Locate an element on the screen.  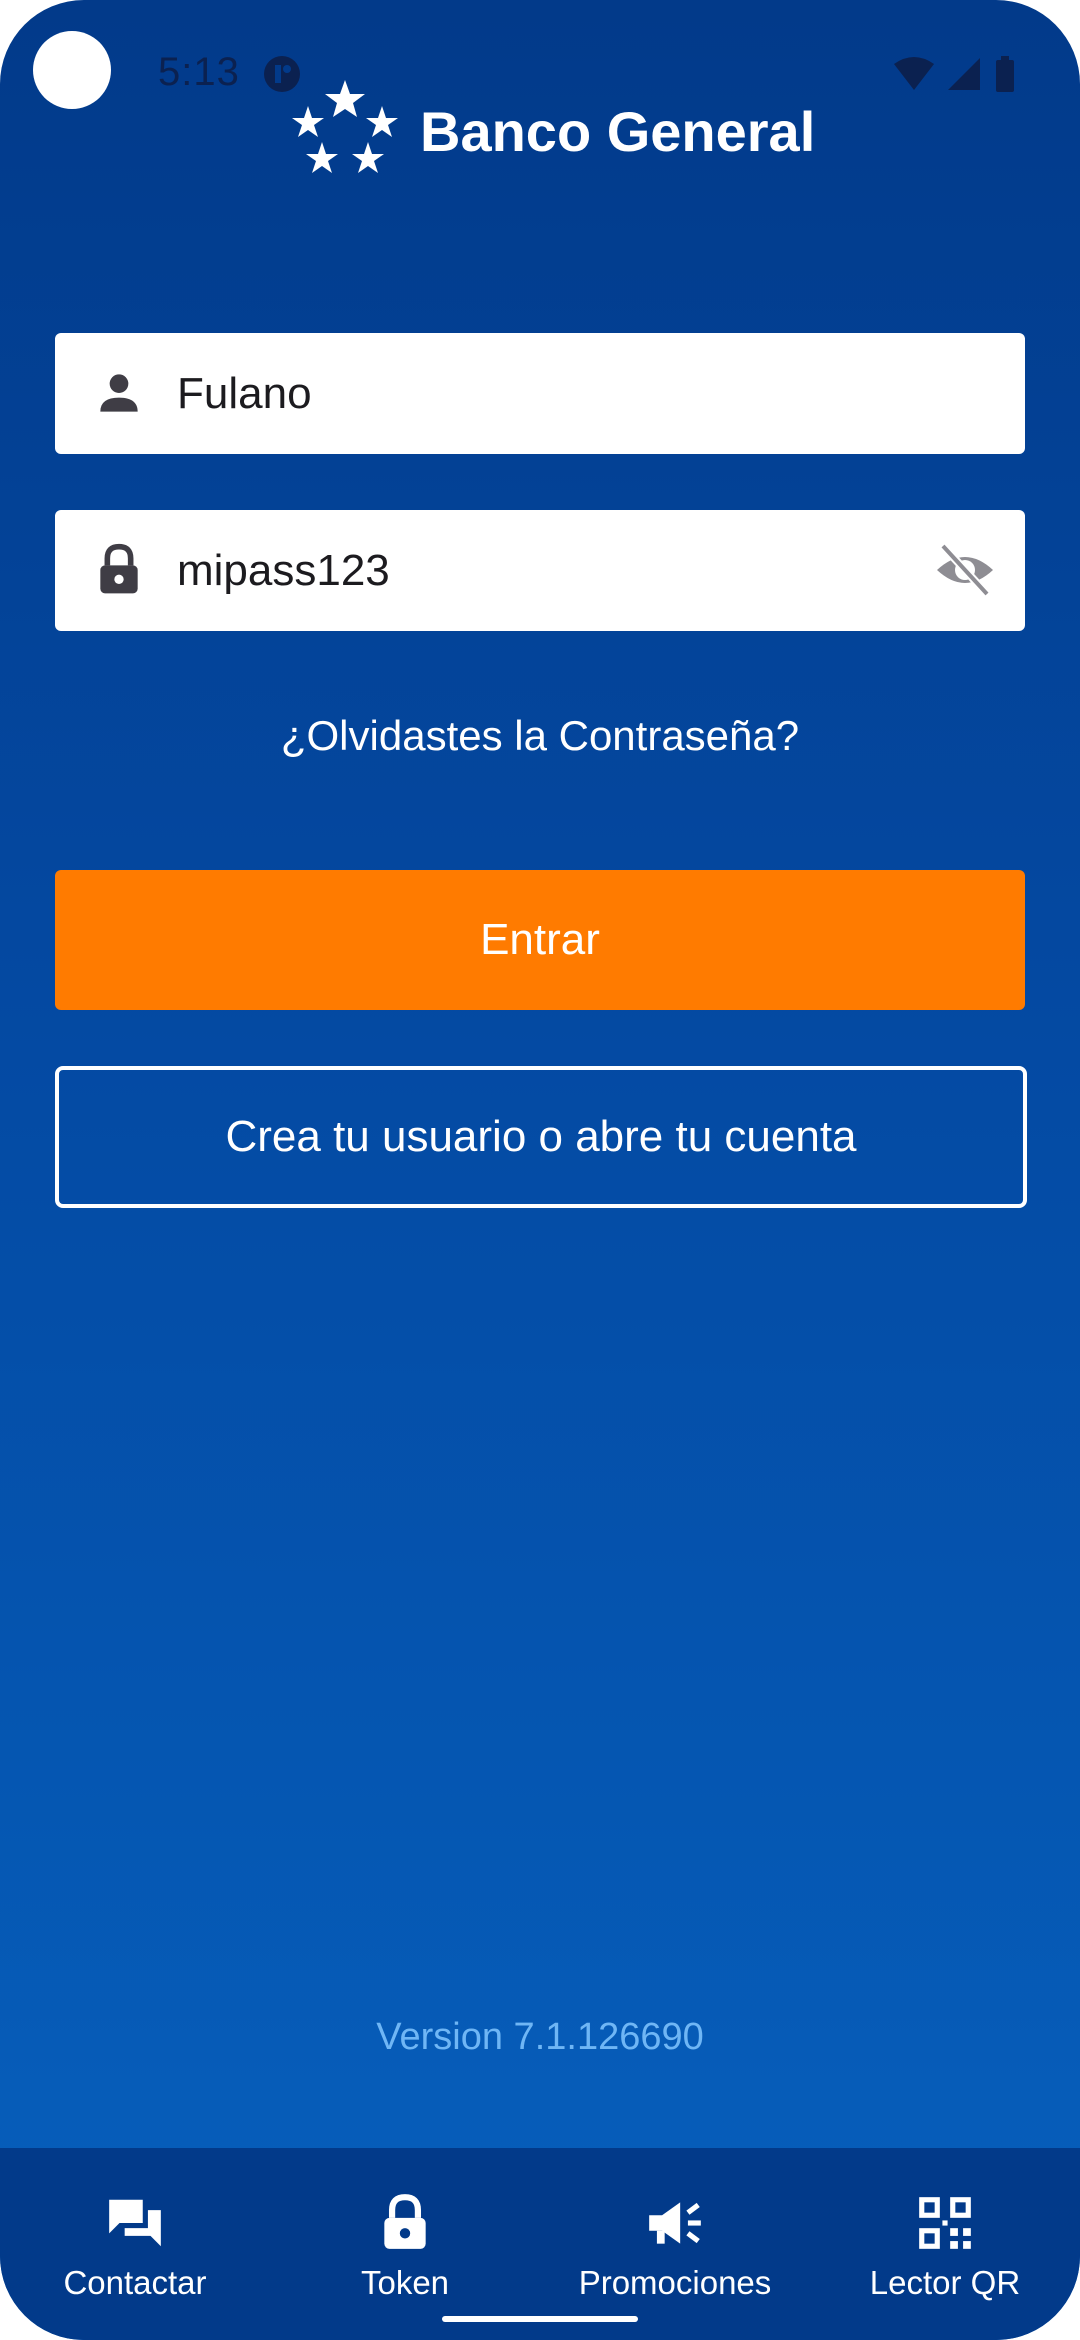
nav-label: Contactar is located at coordinates (135, 2282).